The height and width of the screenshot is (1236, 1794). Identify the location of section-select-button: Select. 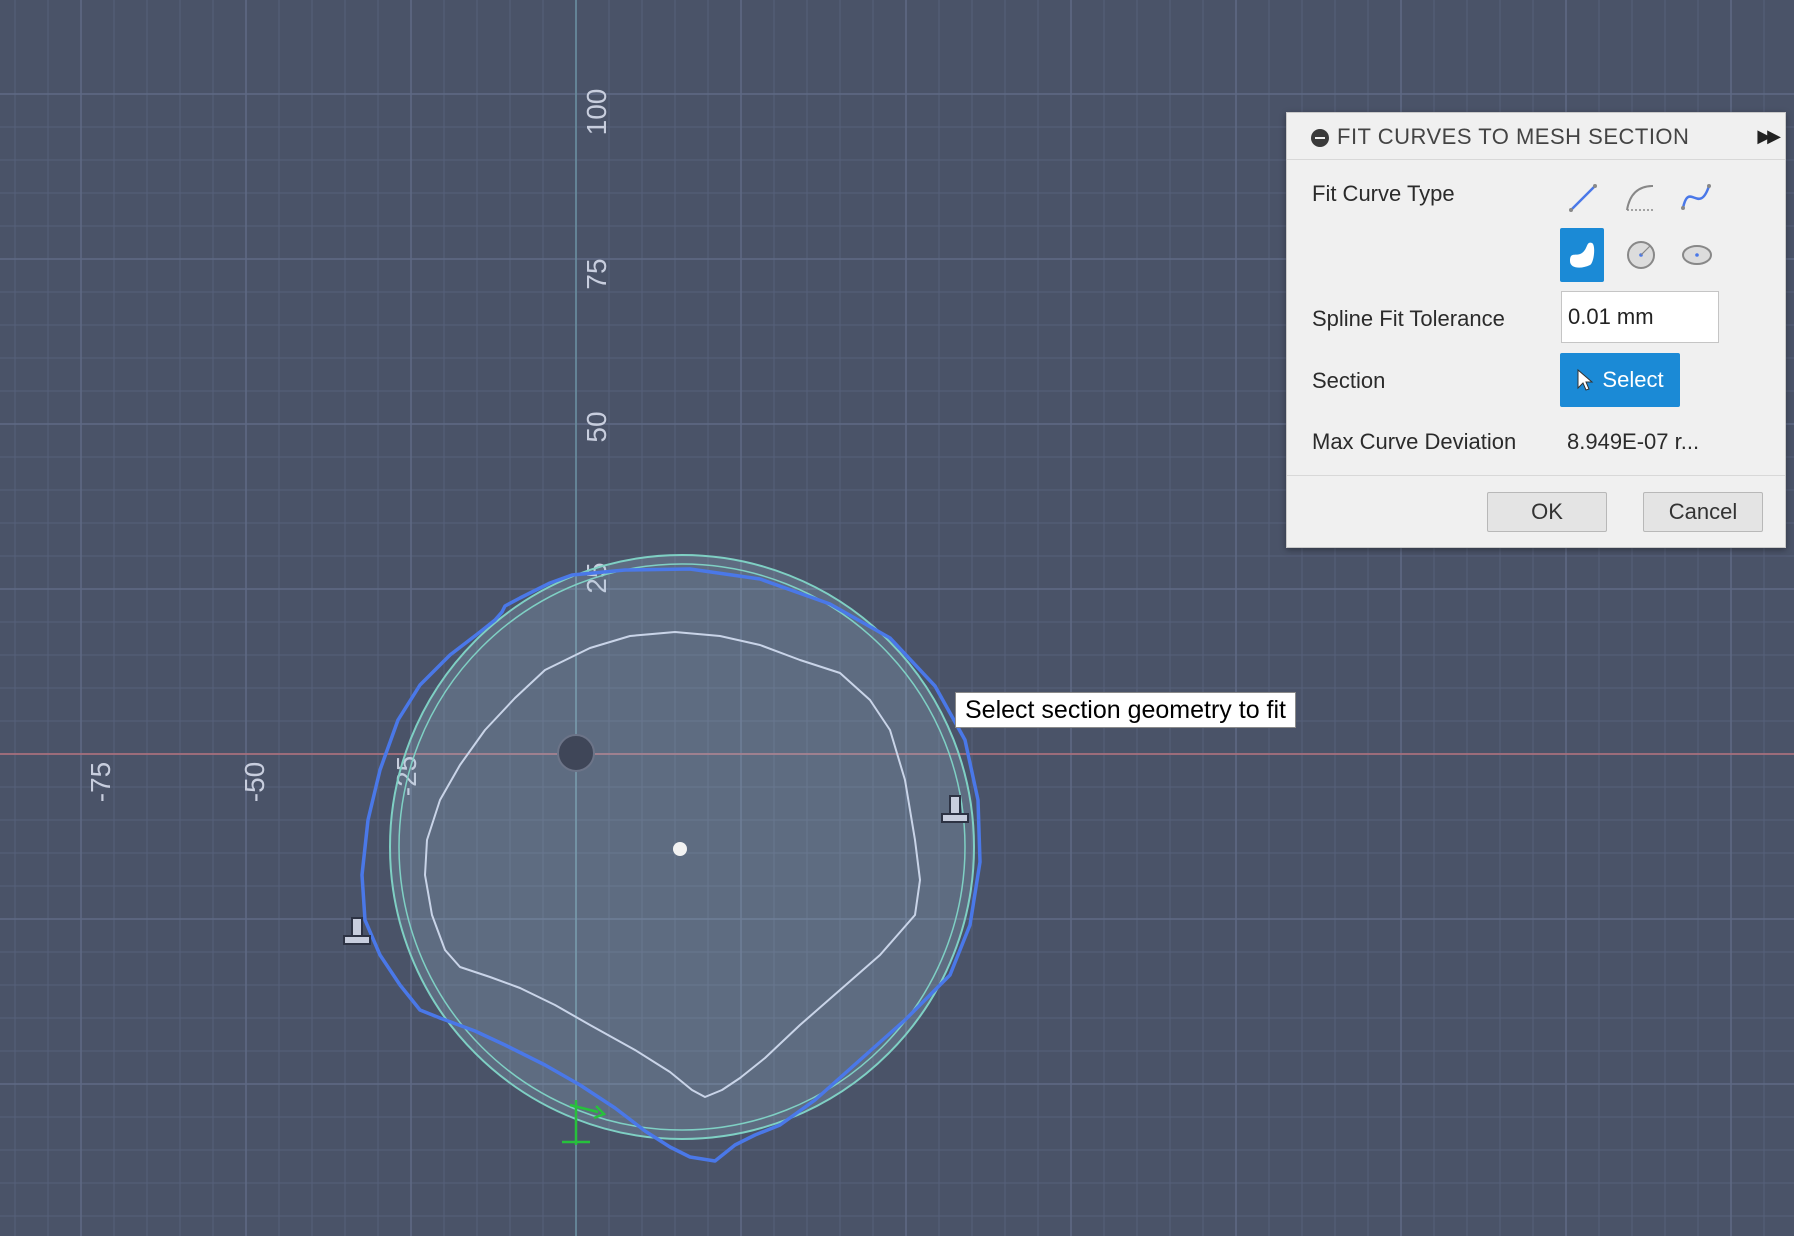
(1620, 380).